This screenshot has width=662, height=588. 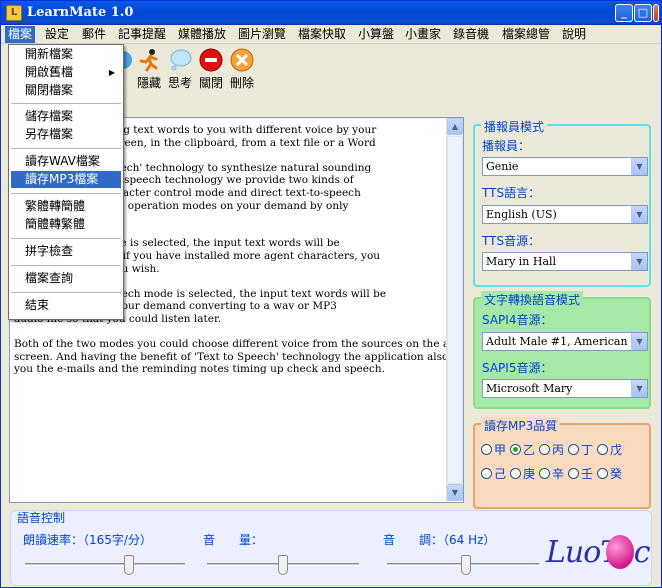 What do you see at coordinates (66, 72) in the screenshot?
I see `menu-item-open: 開啟舊檔 ▶` at bounding box center [66, 72].